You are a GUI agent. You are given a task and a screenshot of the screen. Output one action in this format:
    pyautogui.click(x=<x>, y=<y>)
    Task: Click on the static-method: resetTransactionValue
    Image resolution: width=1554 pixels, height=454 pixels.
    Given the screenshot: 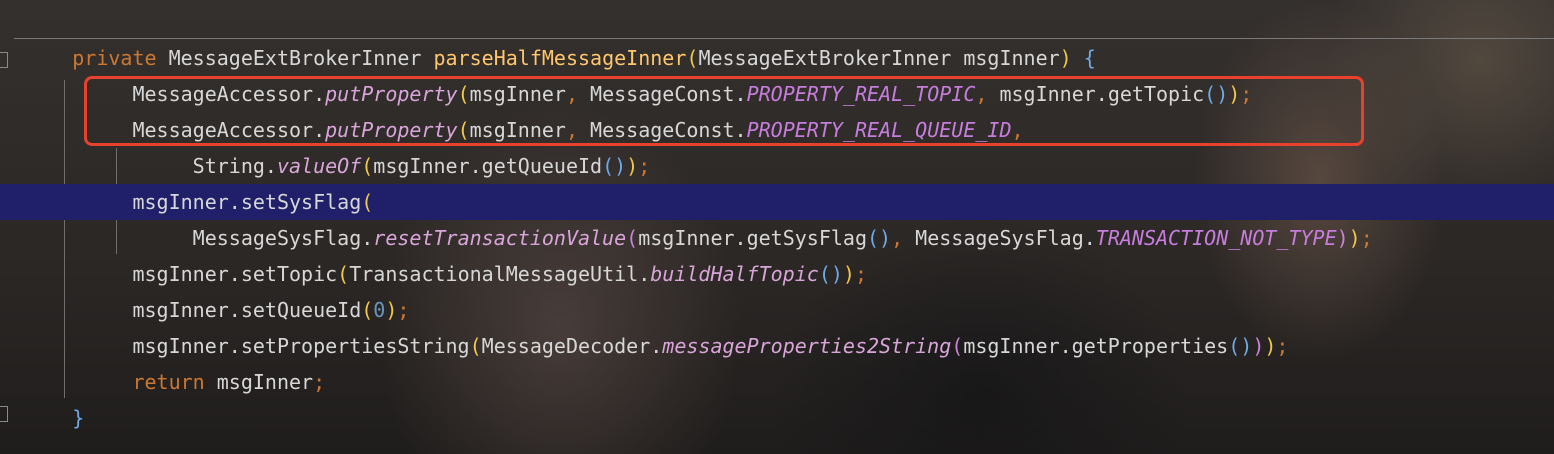 What is the action you would take?
    pyautogui.click(x=500, y=238)
    